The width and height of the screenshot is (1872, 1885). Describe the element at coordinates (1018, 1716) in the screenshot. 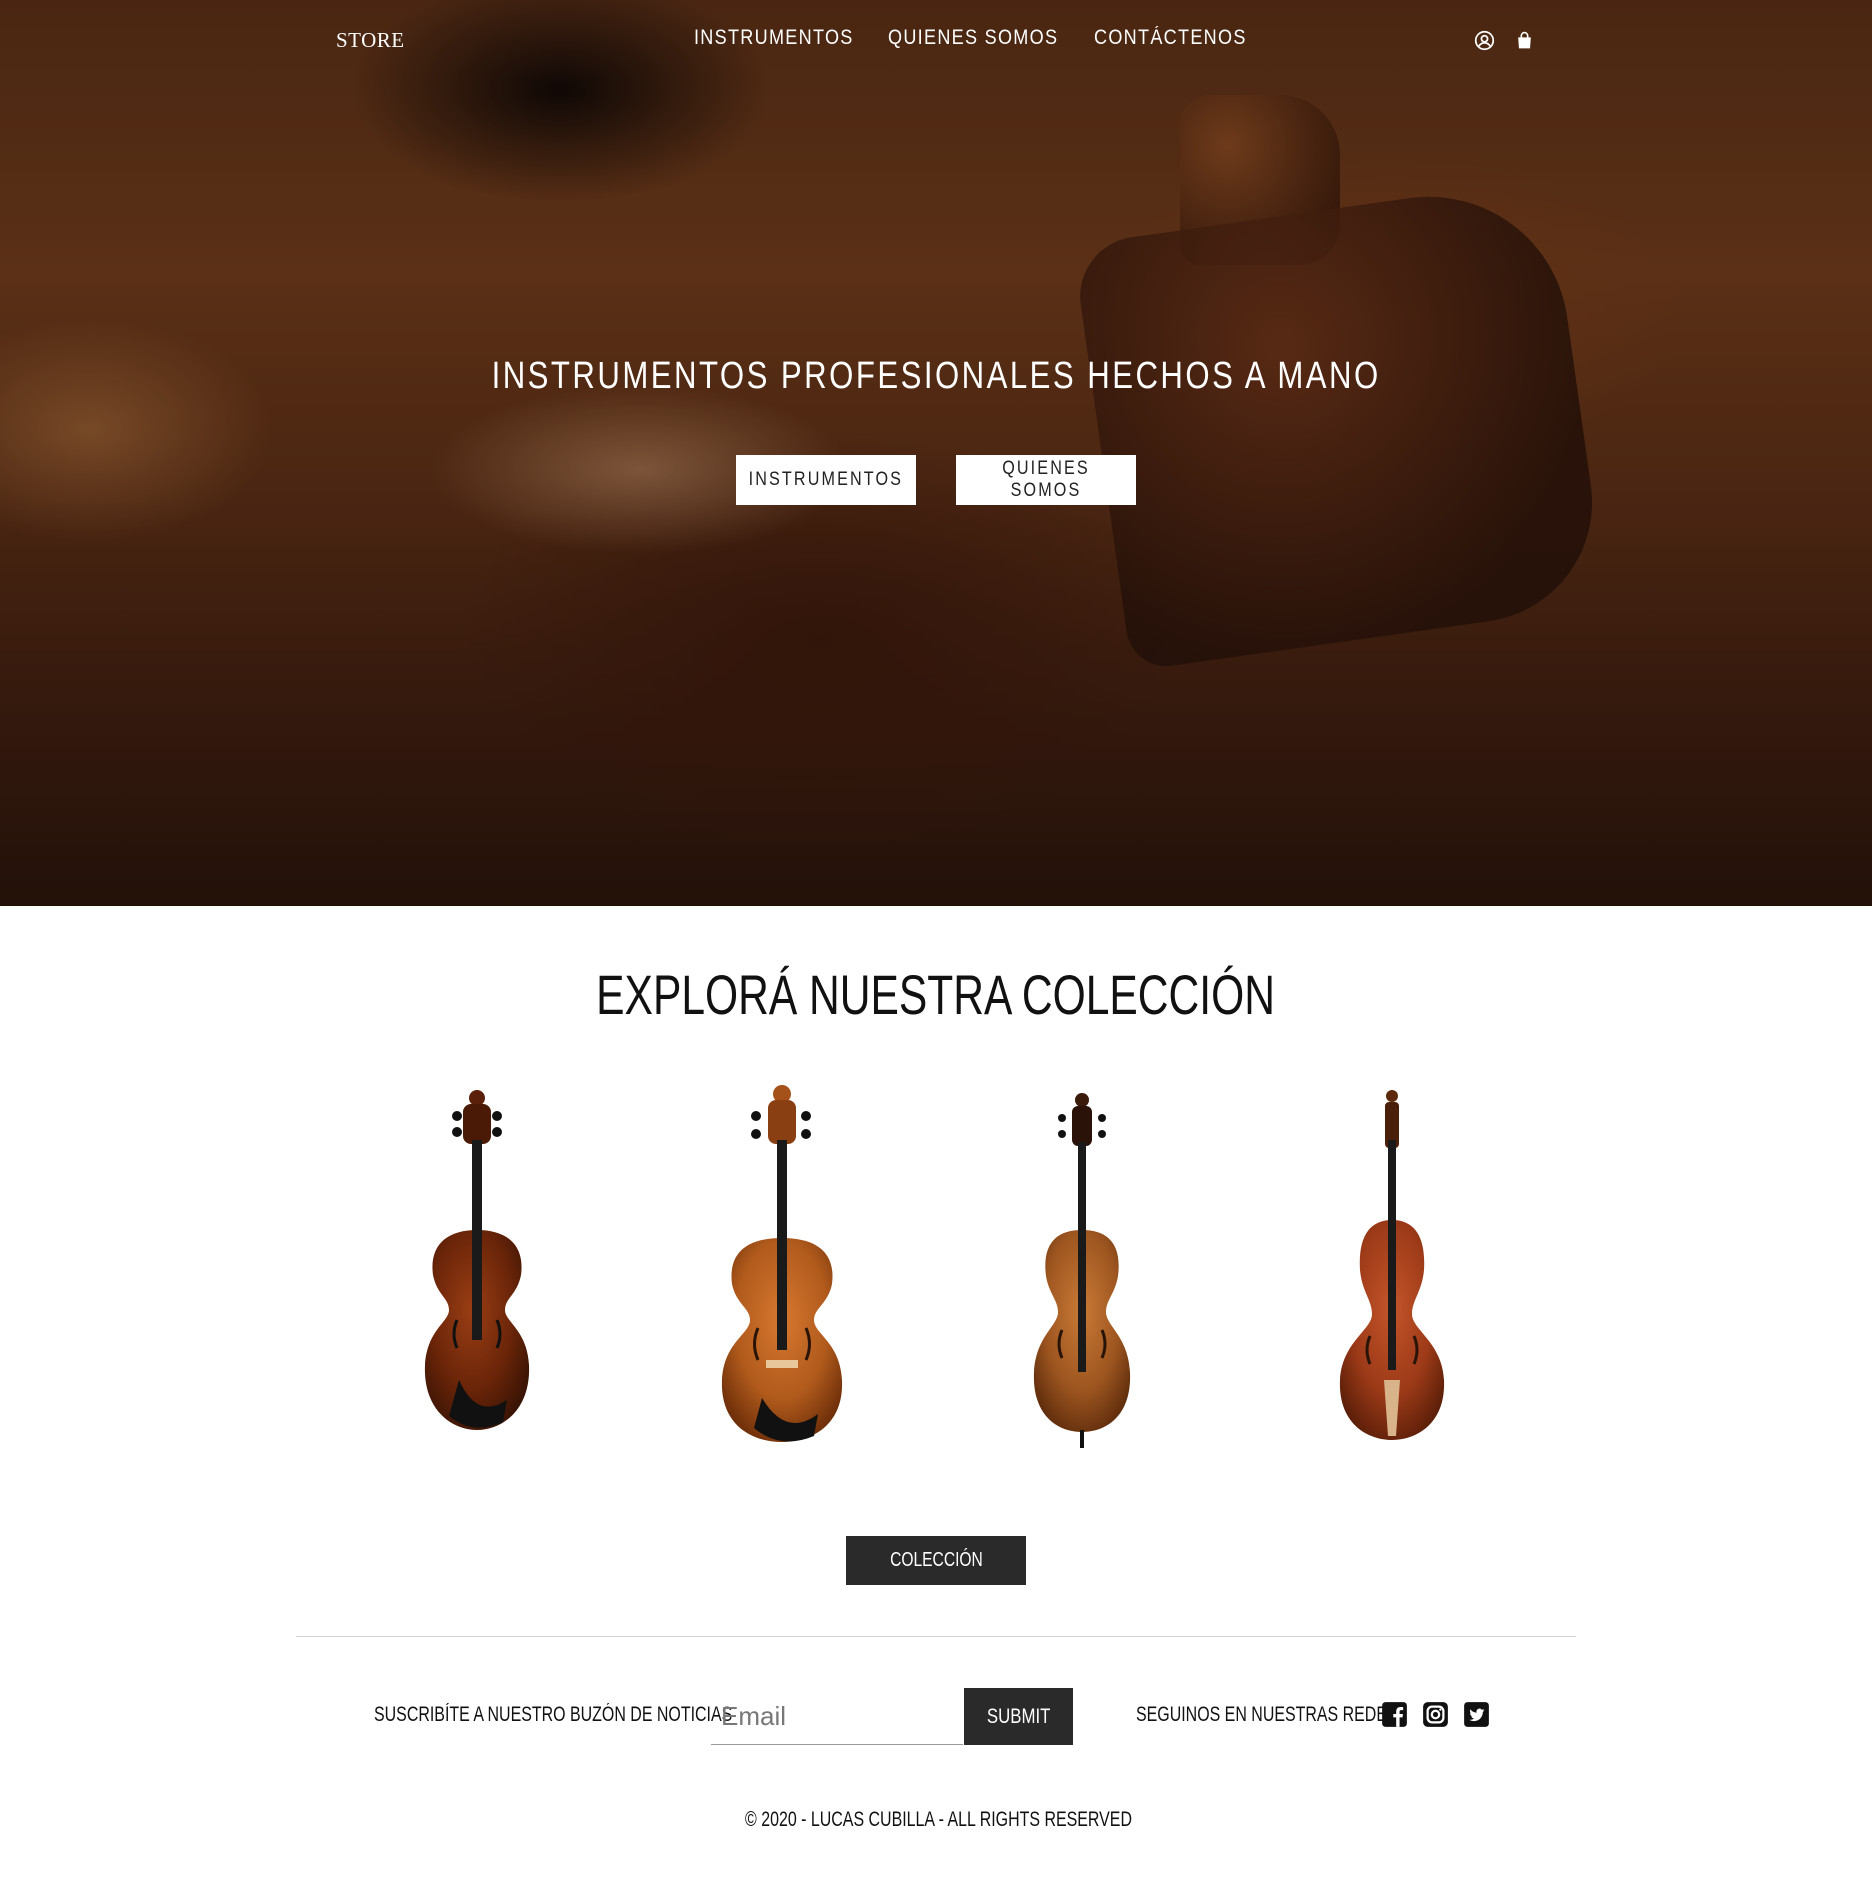

I see `submit-button: SUBMIT` at that location.